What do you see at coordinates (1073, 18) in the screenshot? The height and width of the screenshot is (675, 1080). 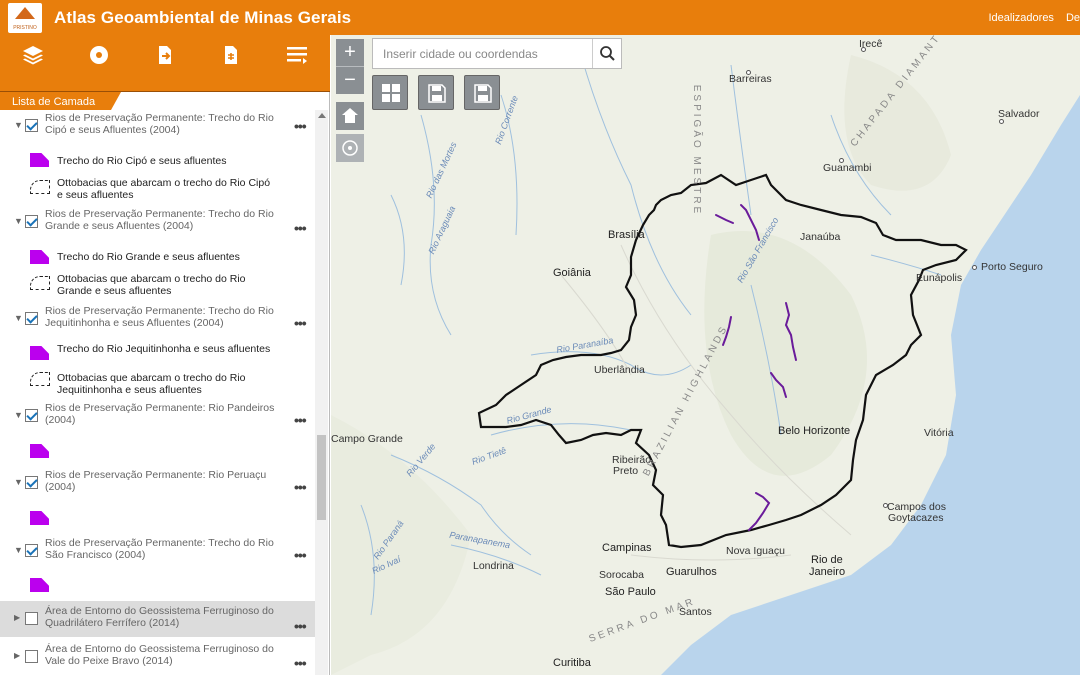 I see `header-link-2: De` at bounding box center [1073, 18].